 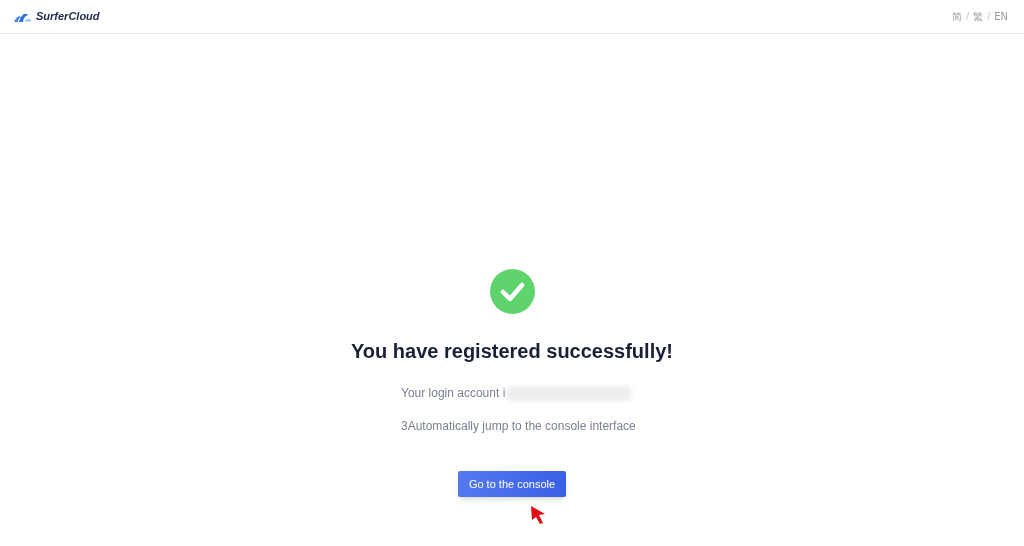 I want to click on console-button: Go to the console, so click(x=512, y=484).